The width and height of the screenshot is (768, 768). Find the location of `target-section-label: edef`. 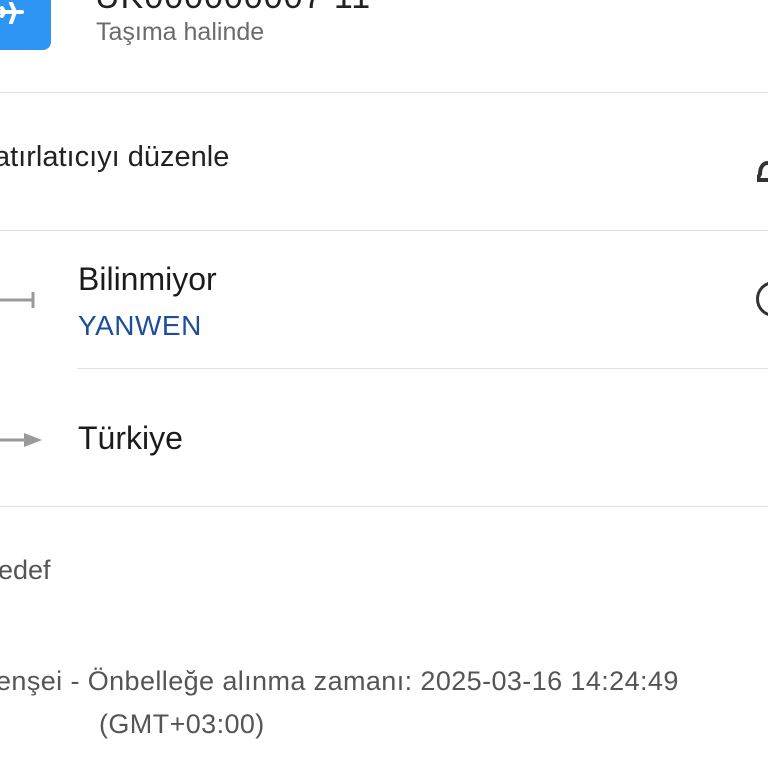

target-section-label: edef is located at coordinates (25, 570).